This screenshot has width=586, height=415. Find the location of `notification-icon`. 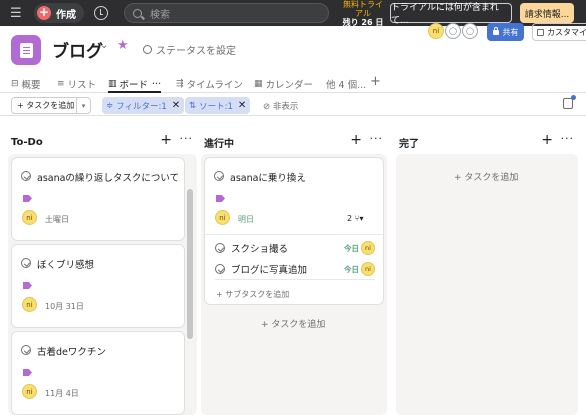

notification-icon is located at coordinates (569, 102).